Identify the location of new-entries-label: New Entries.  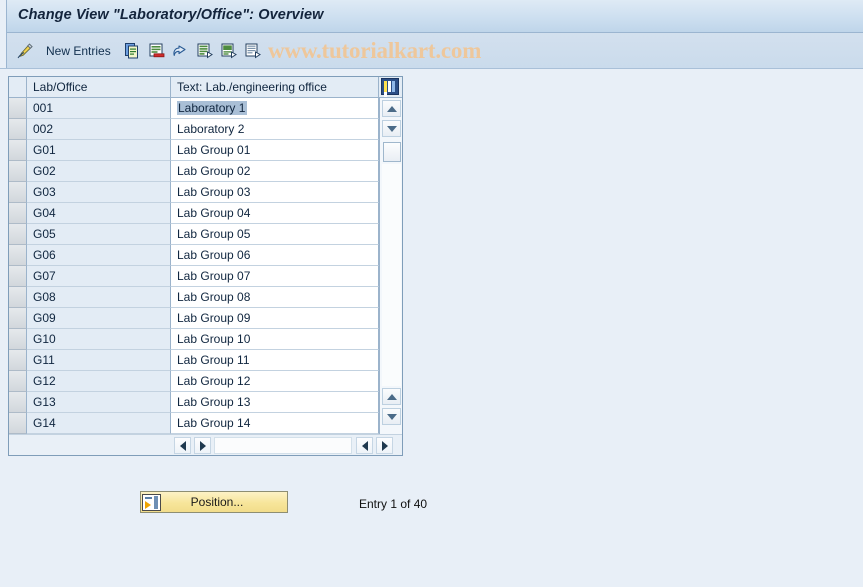
(78, 51).